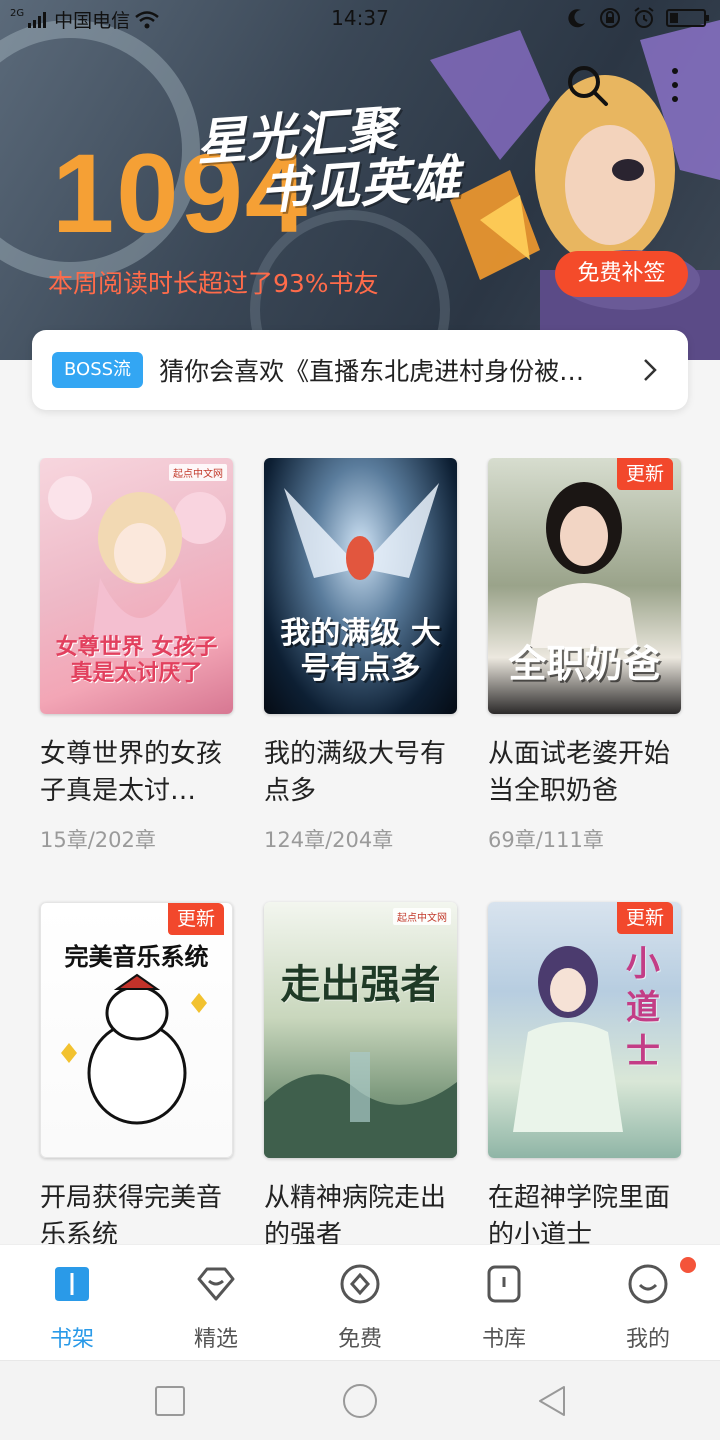 The image size is (720, 1440). I want to click on rotation-lock-icon, so click(610, 18).